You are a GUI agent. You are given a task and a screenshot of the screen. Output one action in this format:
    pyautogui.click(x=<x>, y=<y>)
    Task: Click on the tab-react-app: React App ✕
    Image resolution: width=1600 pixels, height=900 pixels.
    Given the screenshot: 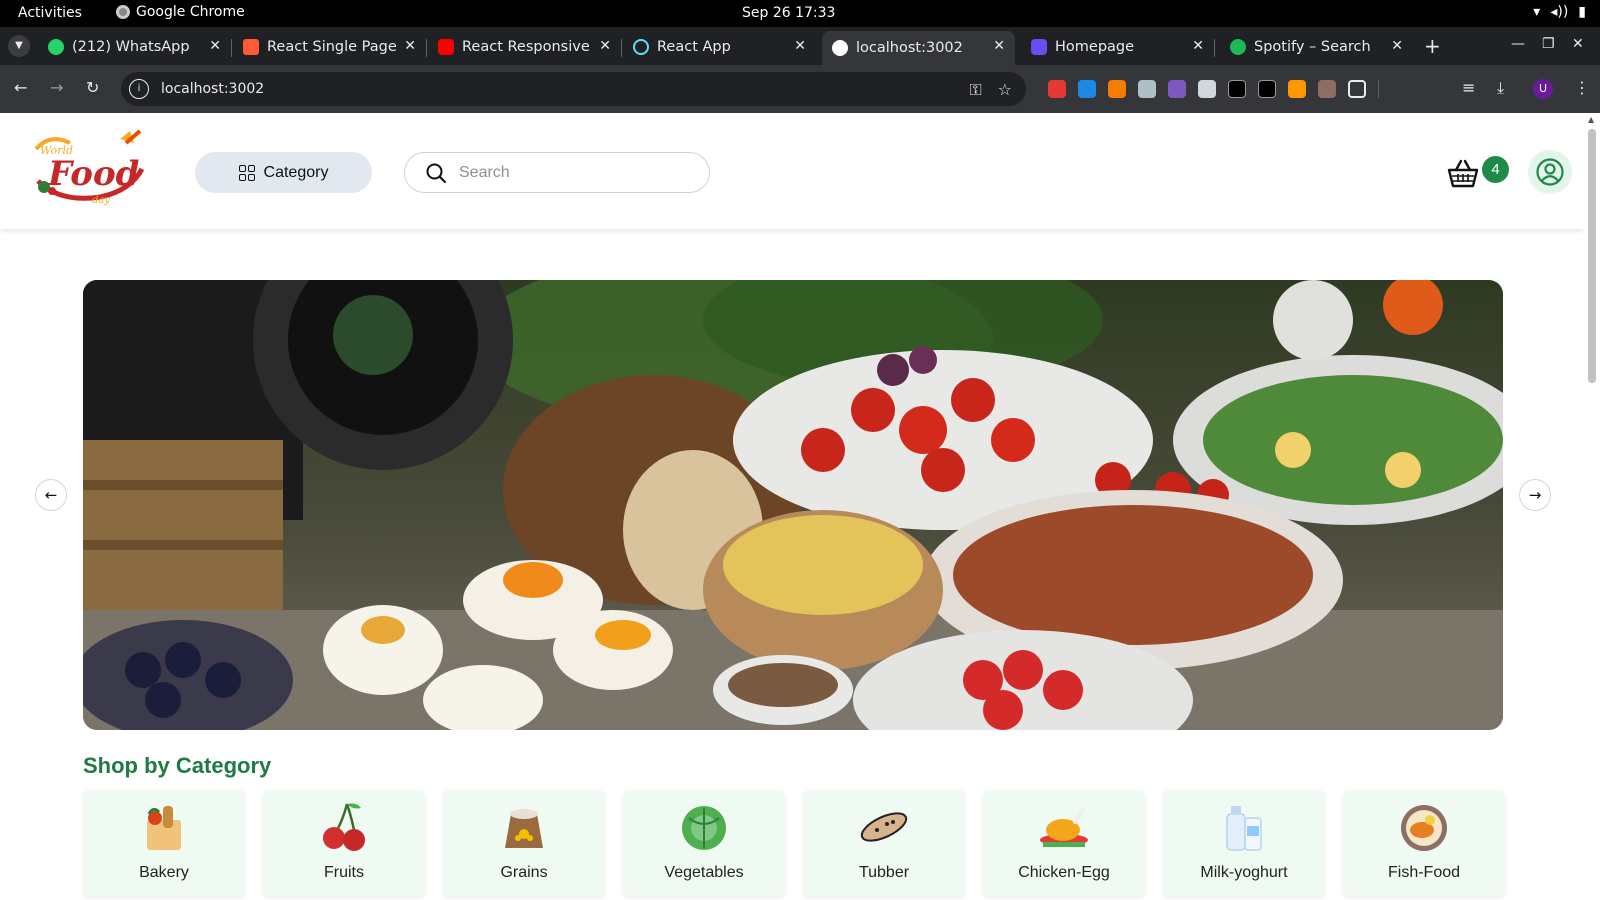 What is the action you would take?
    pyautogui.click(x=719, y=47)
    